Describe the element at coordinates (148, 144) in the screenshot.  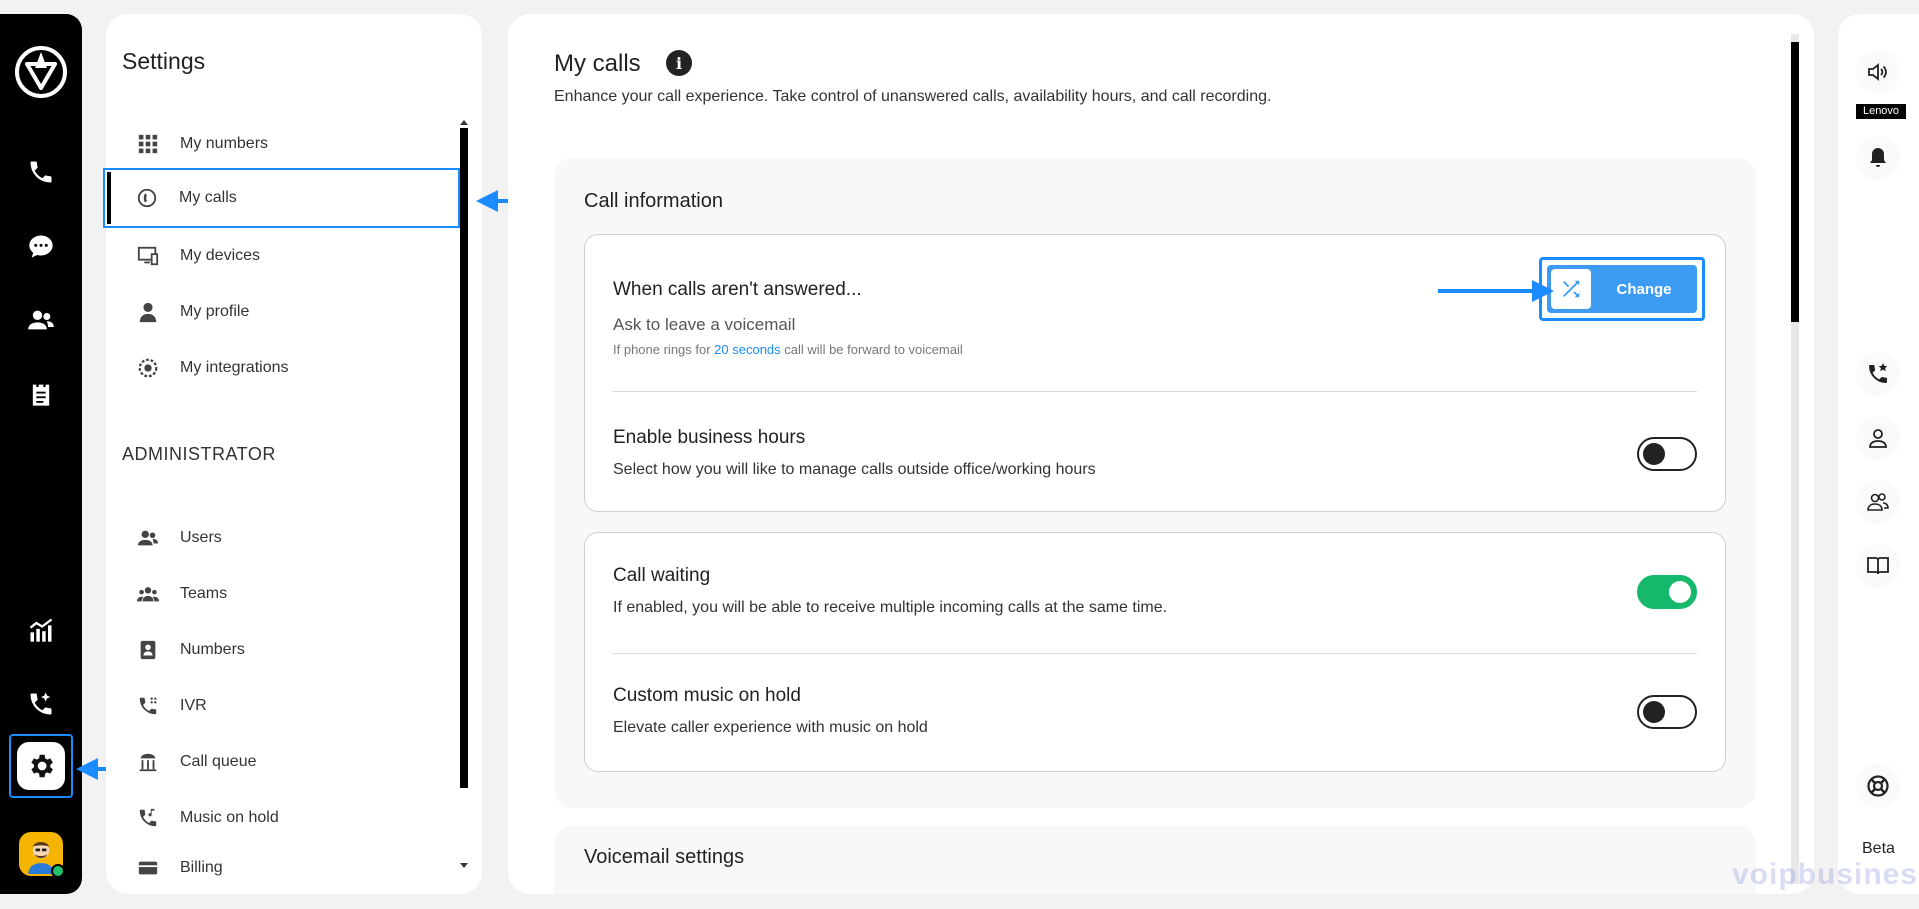
I see `dialpad-icon` at that location.